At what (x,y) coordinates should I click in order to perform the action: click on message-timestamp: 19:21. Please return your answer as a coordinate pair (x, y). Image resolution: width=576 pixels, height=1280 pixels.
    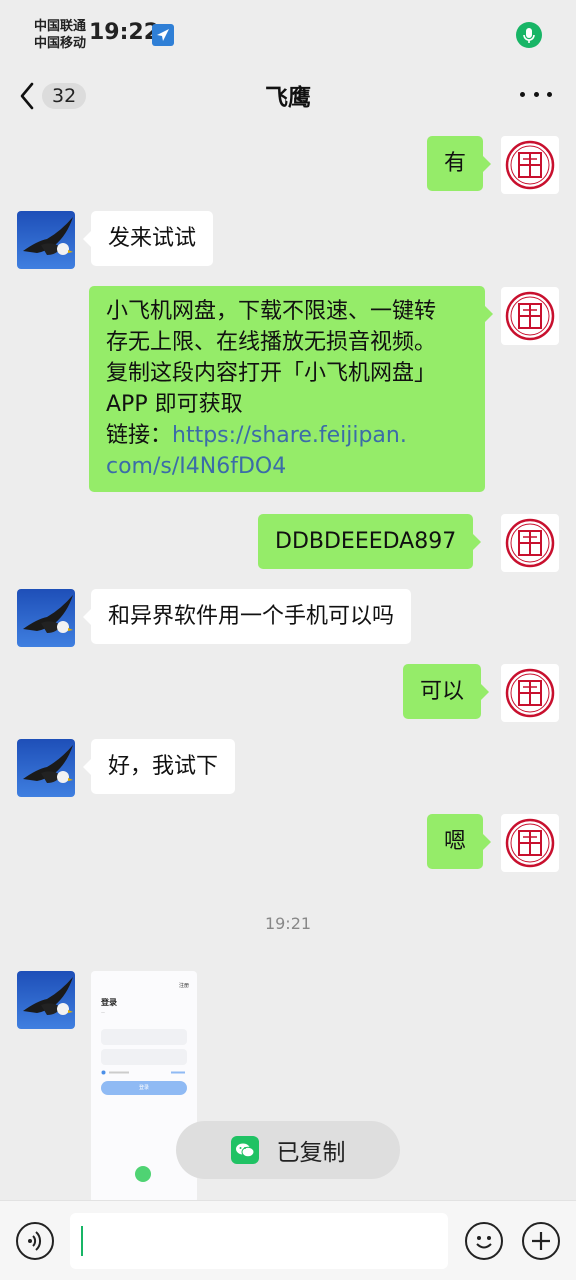
    Looking at the image, I should click on (288, 923).